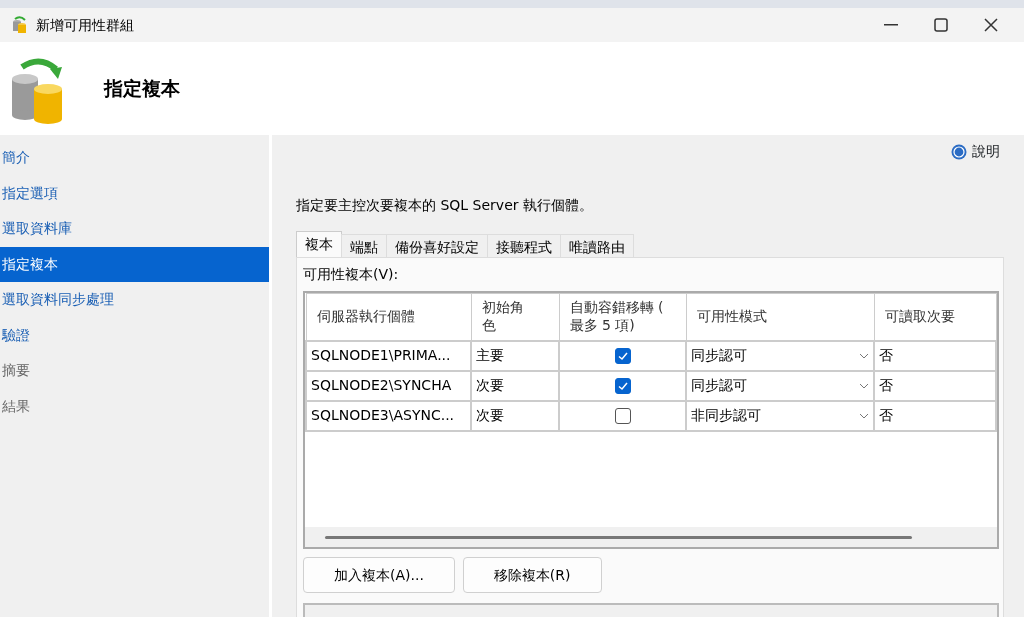 This screenshot has width=1024, height=617. I want to click on sidebar-item: 選取資料同步處理, so click(134, 300).